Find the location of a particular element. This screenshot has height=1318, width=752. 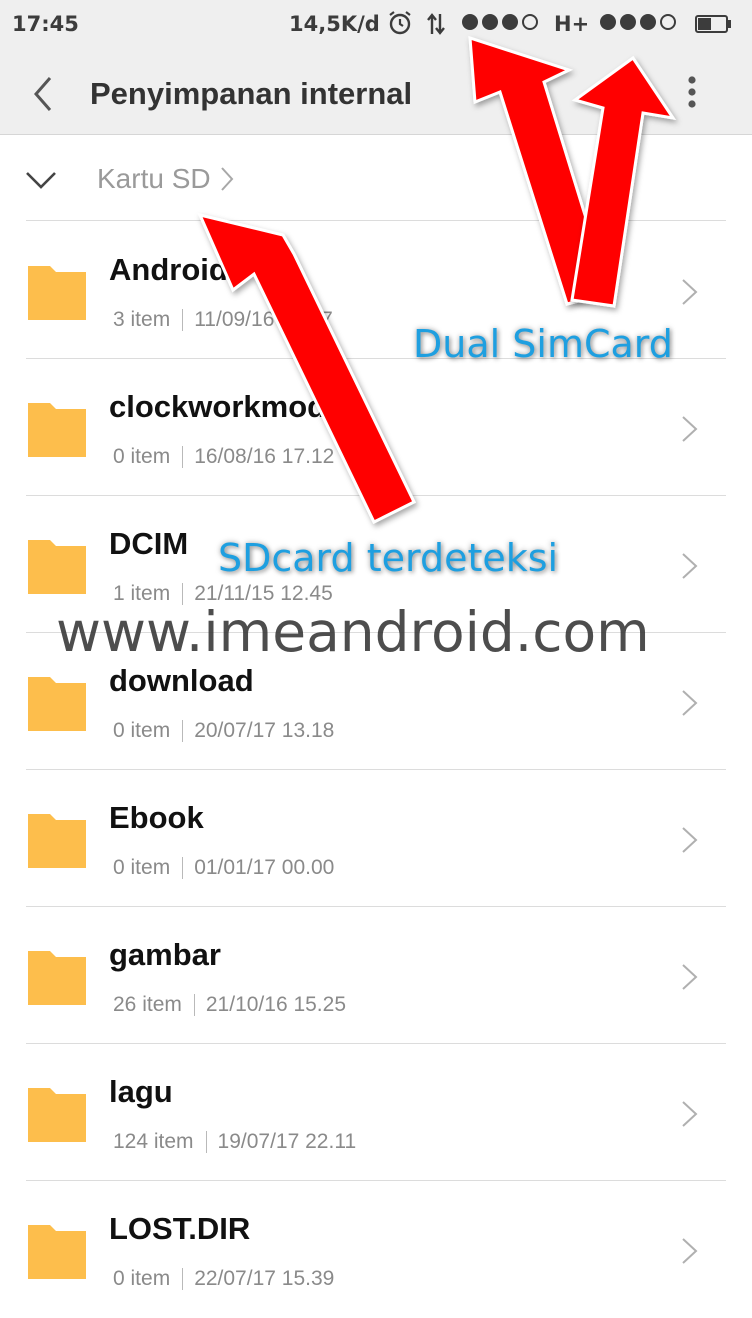

status-time: 17:45 is located at coordinates (45, 24).